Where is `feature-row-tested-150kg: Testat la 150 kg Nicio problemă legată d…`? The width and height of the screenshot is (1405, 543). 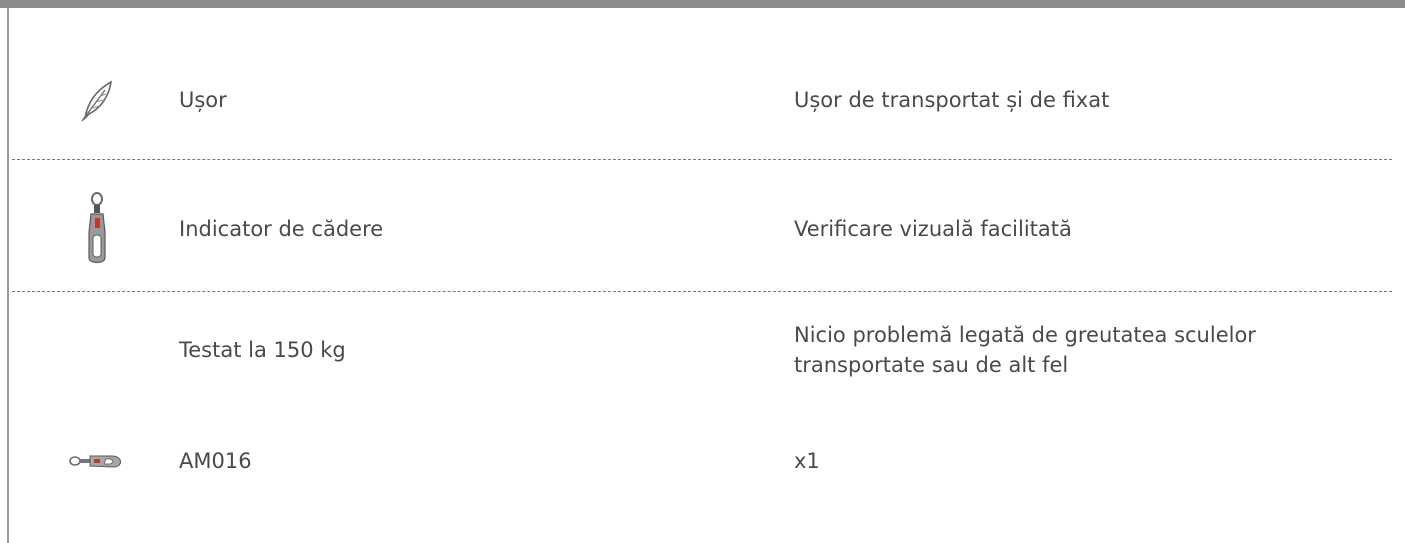
feature-row-tested-150kg: Testat la 150 kg Nicio problemă legată d… is located at coordinates (702, 350).